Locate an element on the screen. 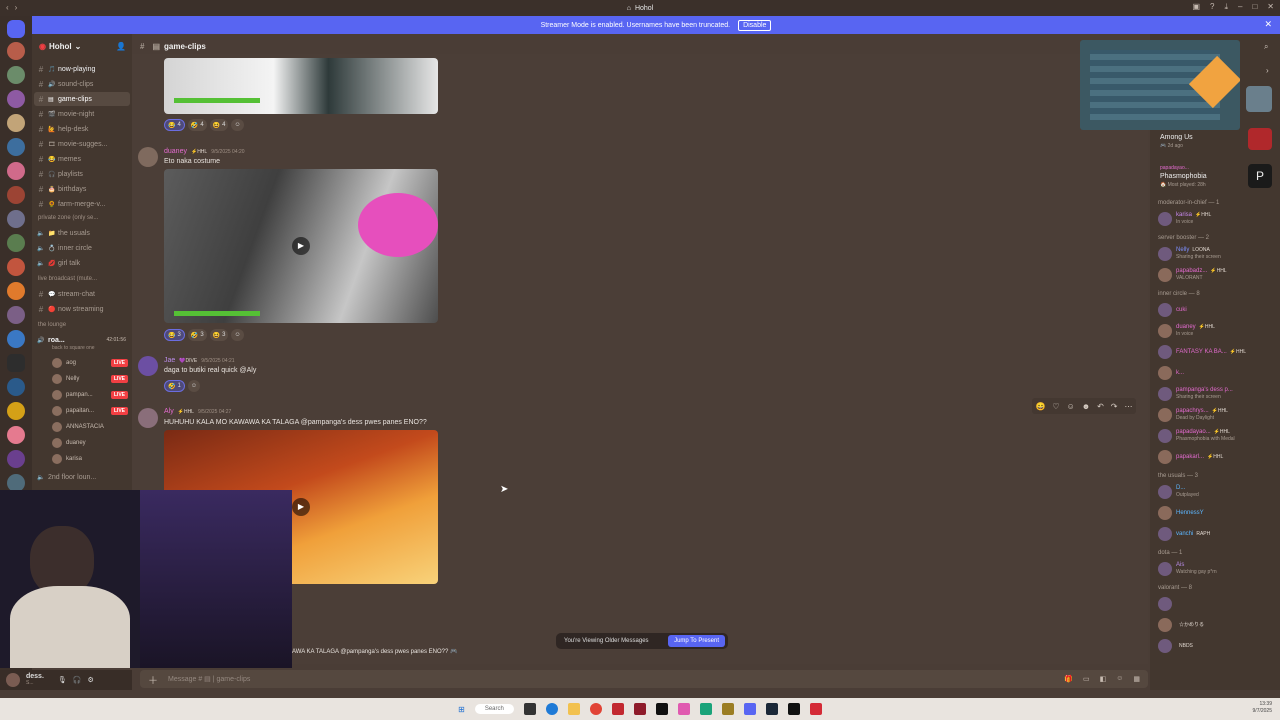 Image resolution: width=1280 pixels, height=720 pixels. guild-header: ◉ Hohol ⌄ 👤 is located at coordinates (82, 46).